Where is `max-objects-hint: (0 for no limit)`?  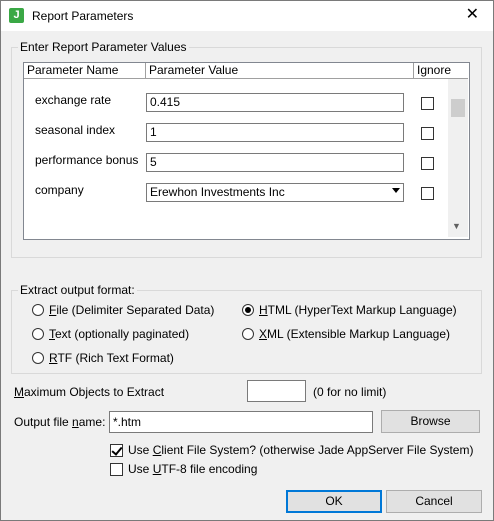
max-objects-hint: (0 for no limit) is located at coordinates (350, 392).